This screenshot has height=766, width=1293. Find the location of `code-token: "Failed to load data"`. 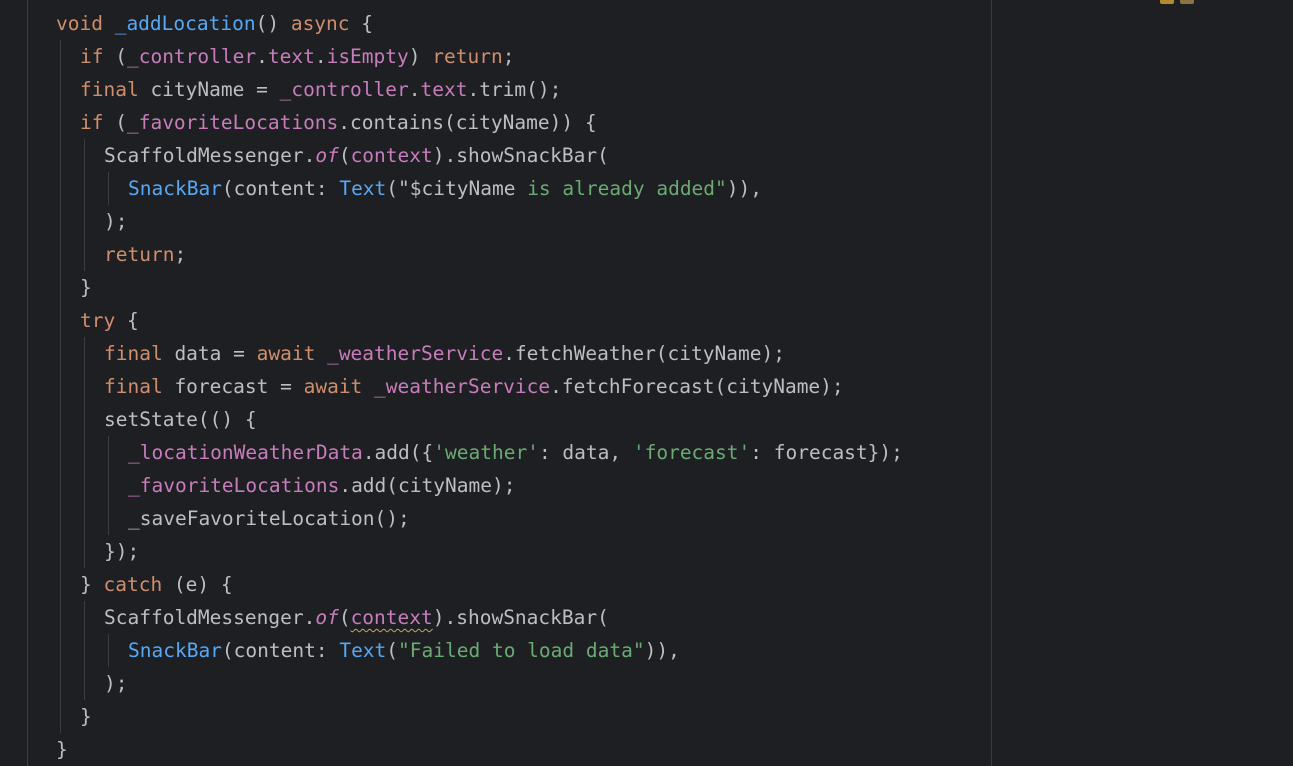

code-token: "Failed to load data" is located at coordinates (521, 650).